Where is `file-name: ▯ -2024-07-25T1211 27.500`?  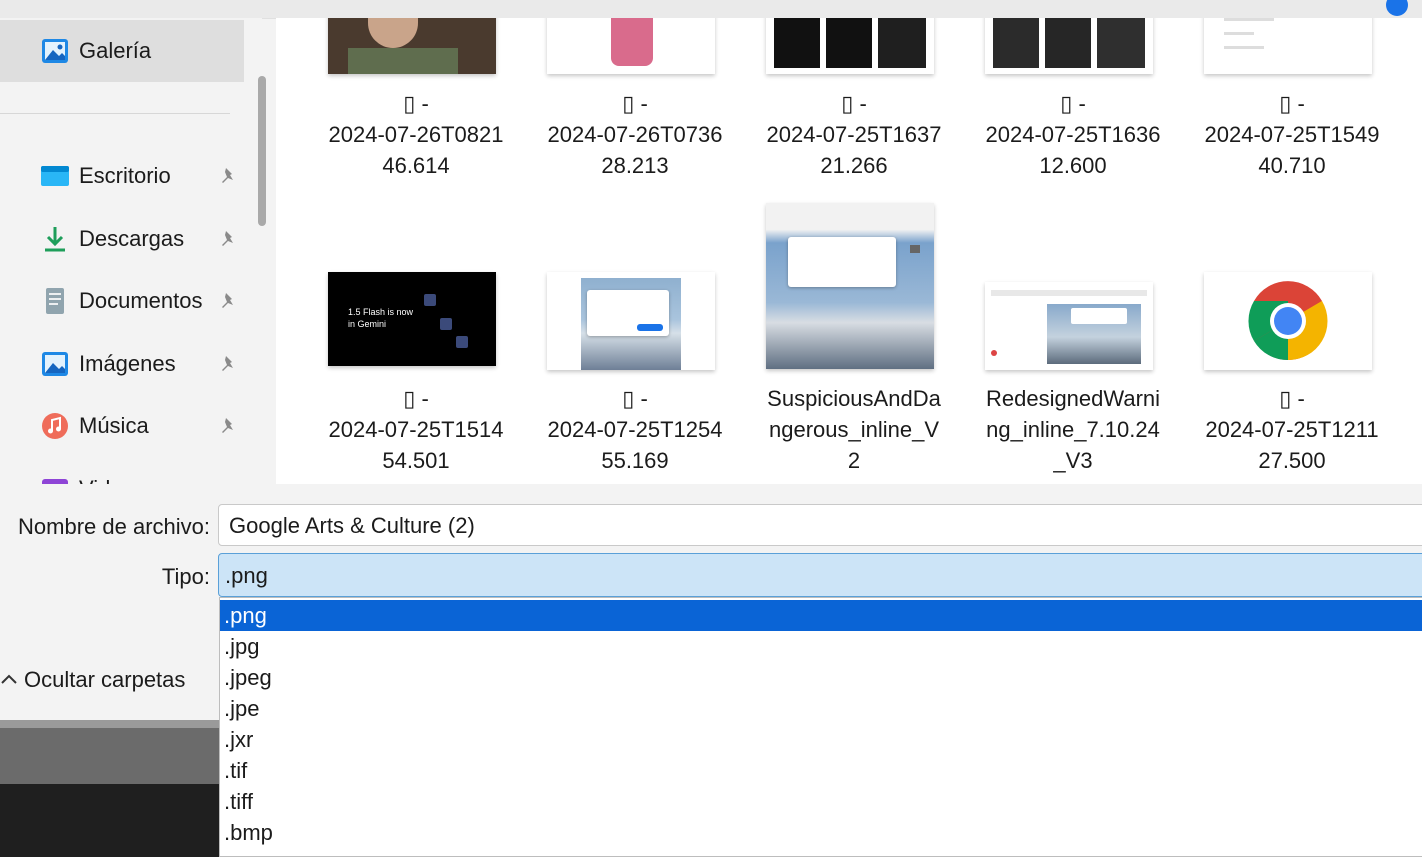 file-name: ▯ -2024-07-25T1211 27.500 is located at coordinates (1292, 429).